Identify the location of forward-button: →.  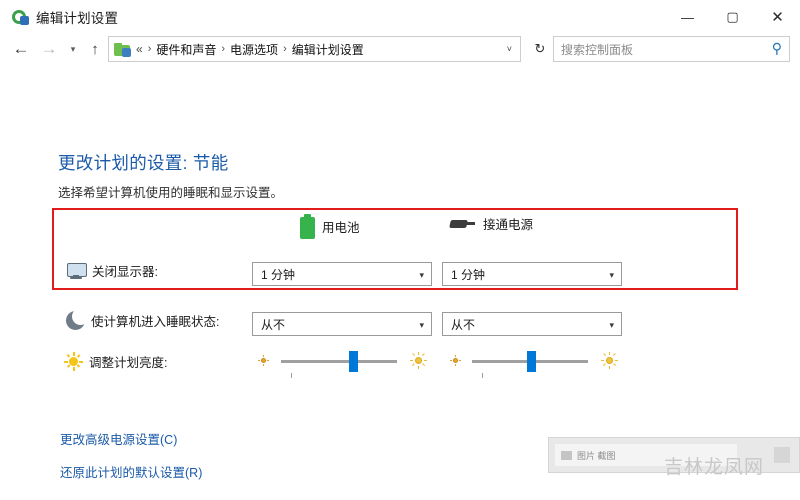
(49, 49).